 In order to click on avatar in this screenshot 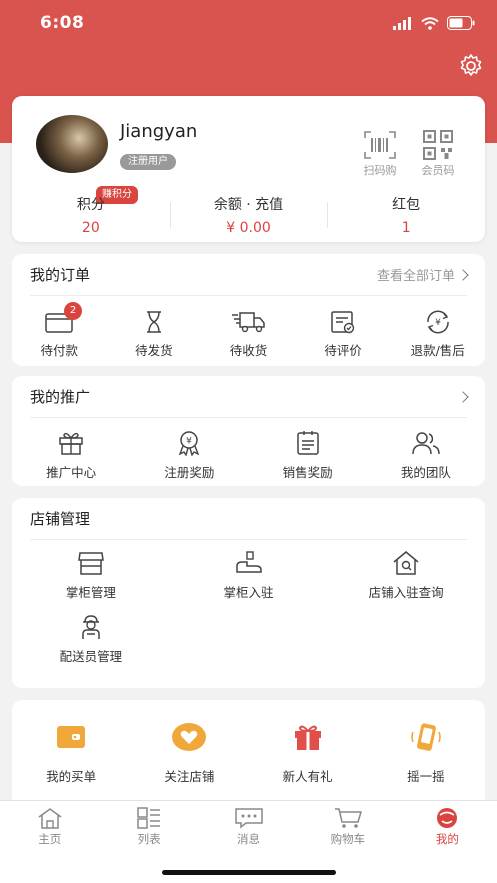, I will do `click(72, 144)`.